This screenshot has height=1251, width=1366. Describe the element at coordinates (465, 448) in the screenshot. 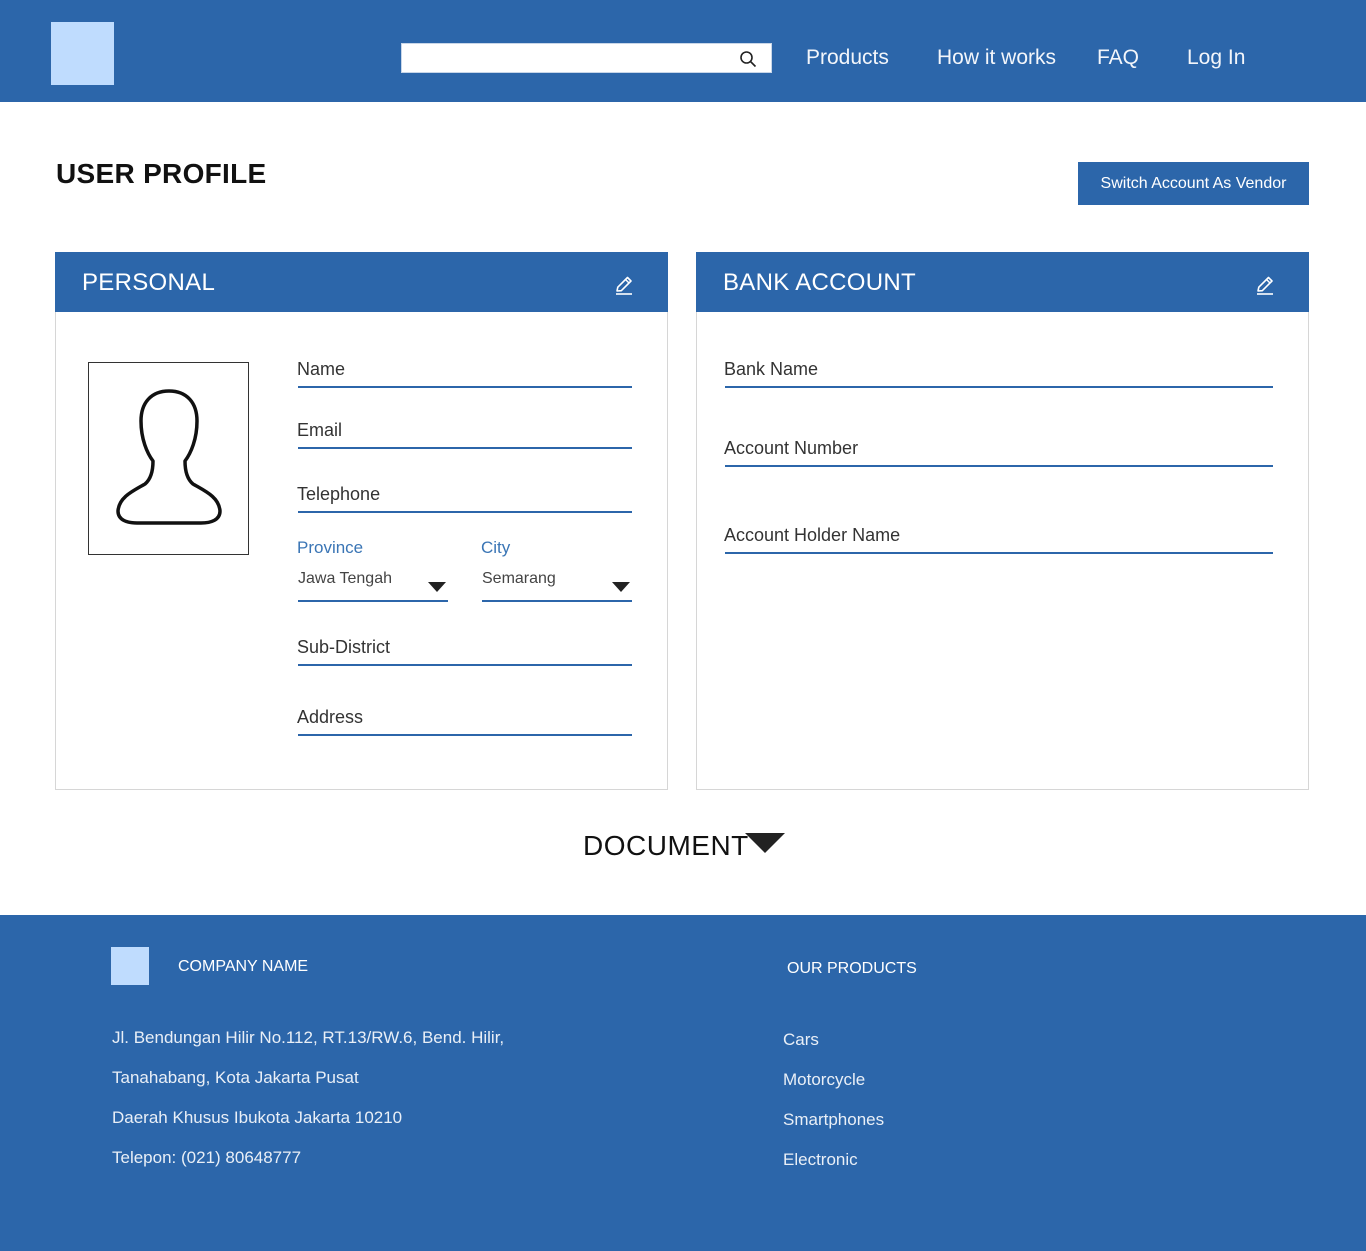

I see `email-underline` at that location.